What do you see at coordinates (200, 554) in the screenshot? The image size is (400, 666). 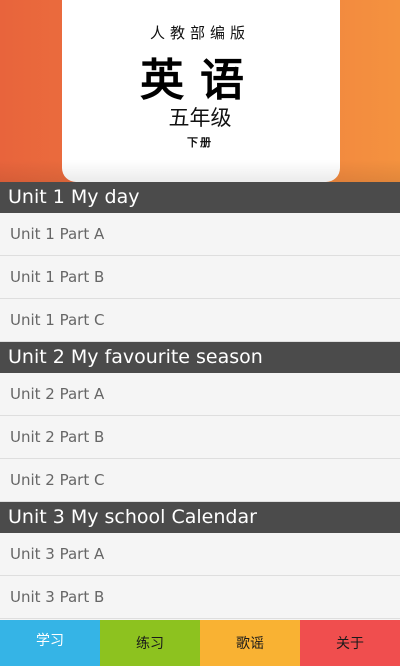 I see `lesson-item: Unit 3 Part A` at bounding box center [200, 554].